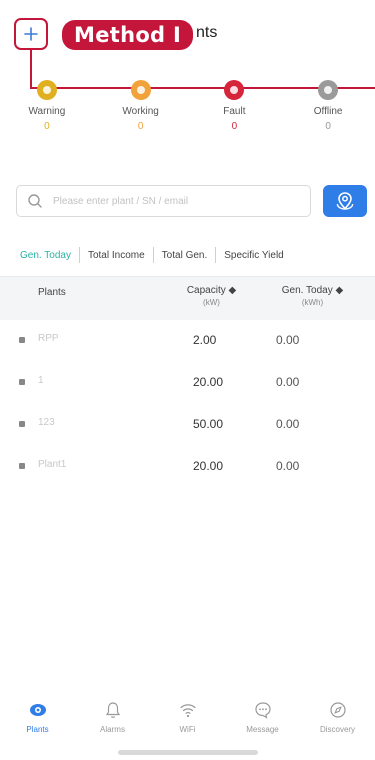 This screenshot has width=375, height=760. I want to click on status-working: Working 0, so click(141, 113).